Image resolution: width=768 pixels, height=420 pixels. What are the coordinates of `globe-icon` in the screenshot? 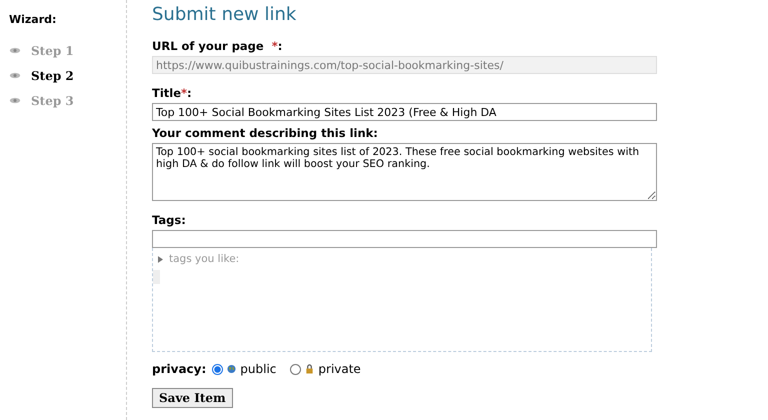 It's located at (231, 369).